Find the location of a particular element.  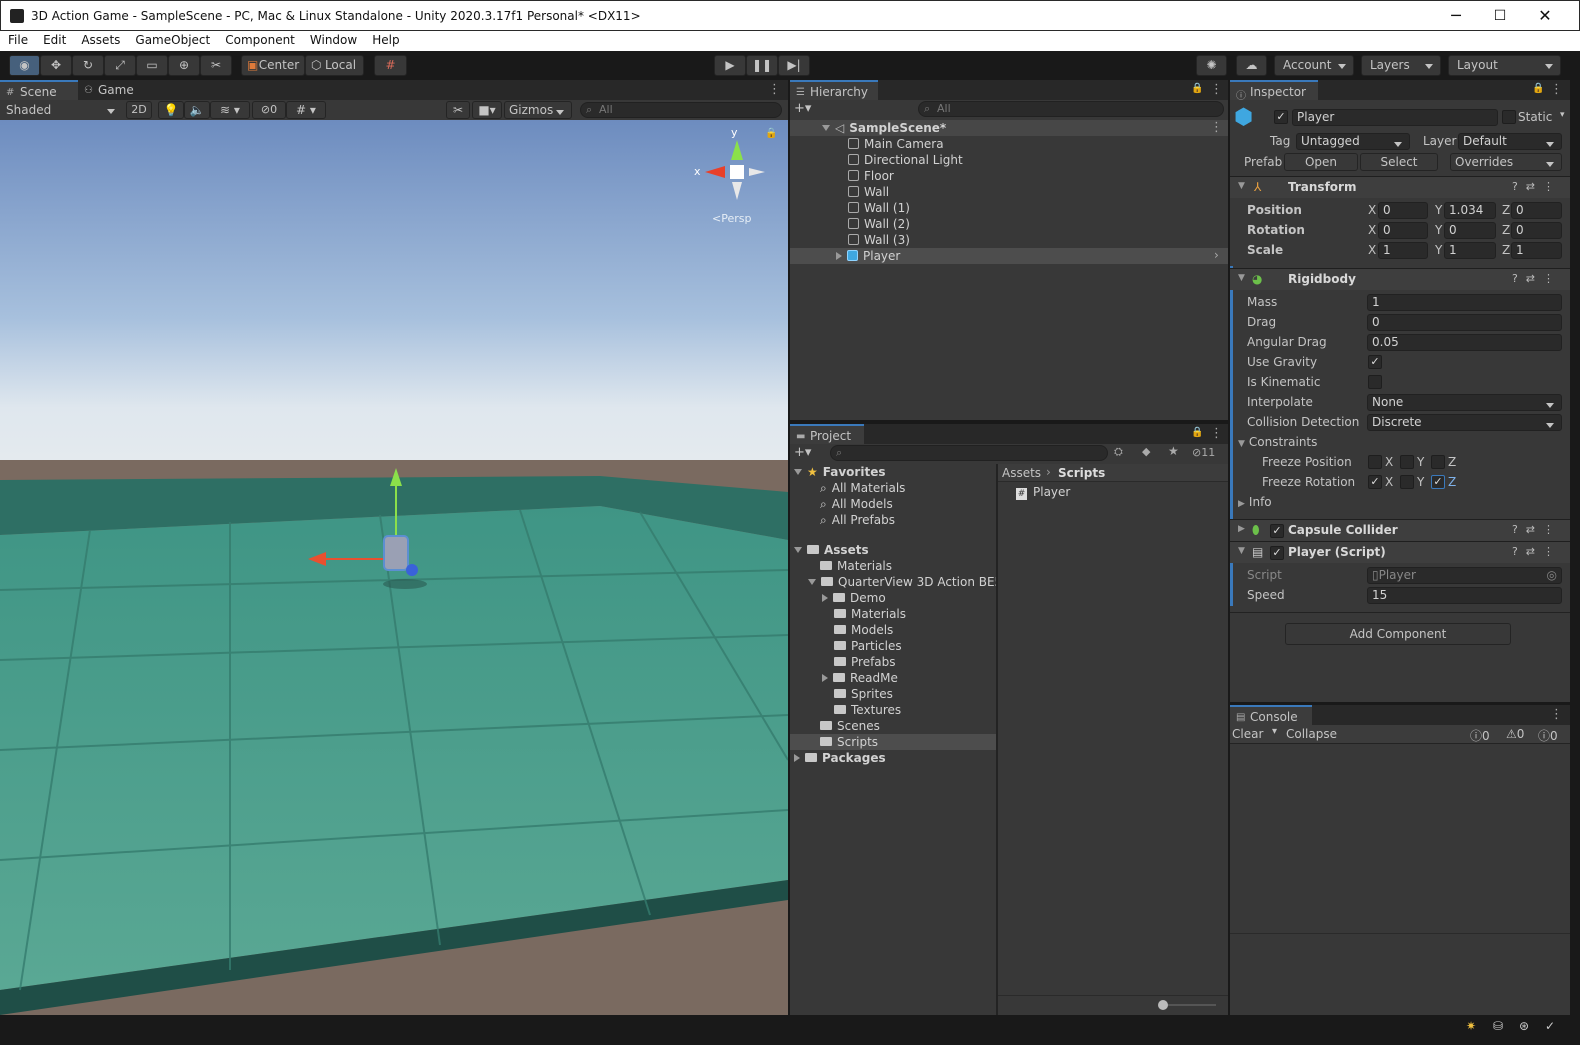

menu-gameobject: GameObject is located at coordinates (172, 39).